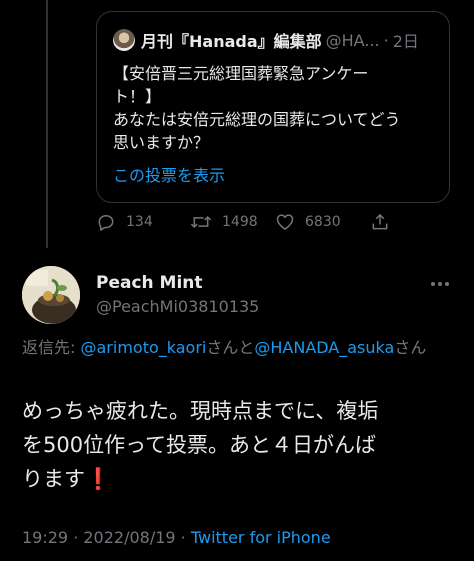 The height and width of the screenshot is (561, 474). I want to click on quoted-author-avatar, so click(124, 40).